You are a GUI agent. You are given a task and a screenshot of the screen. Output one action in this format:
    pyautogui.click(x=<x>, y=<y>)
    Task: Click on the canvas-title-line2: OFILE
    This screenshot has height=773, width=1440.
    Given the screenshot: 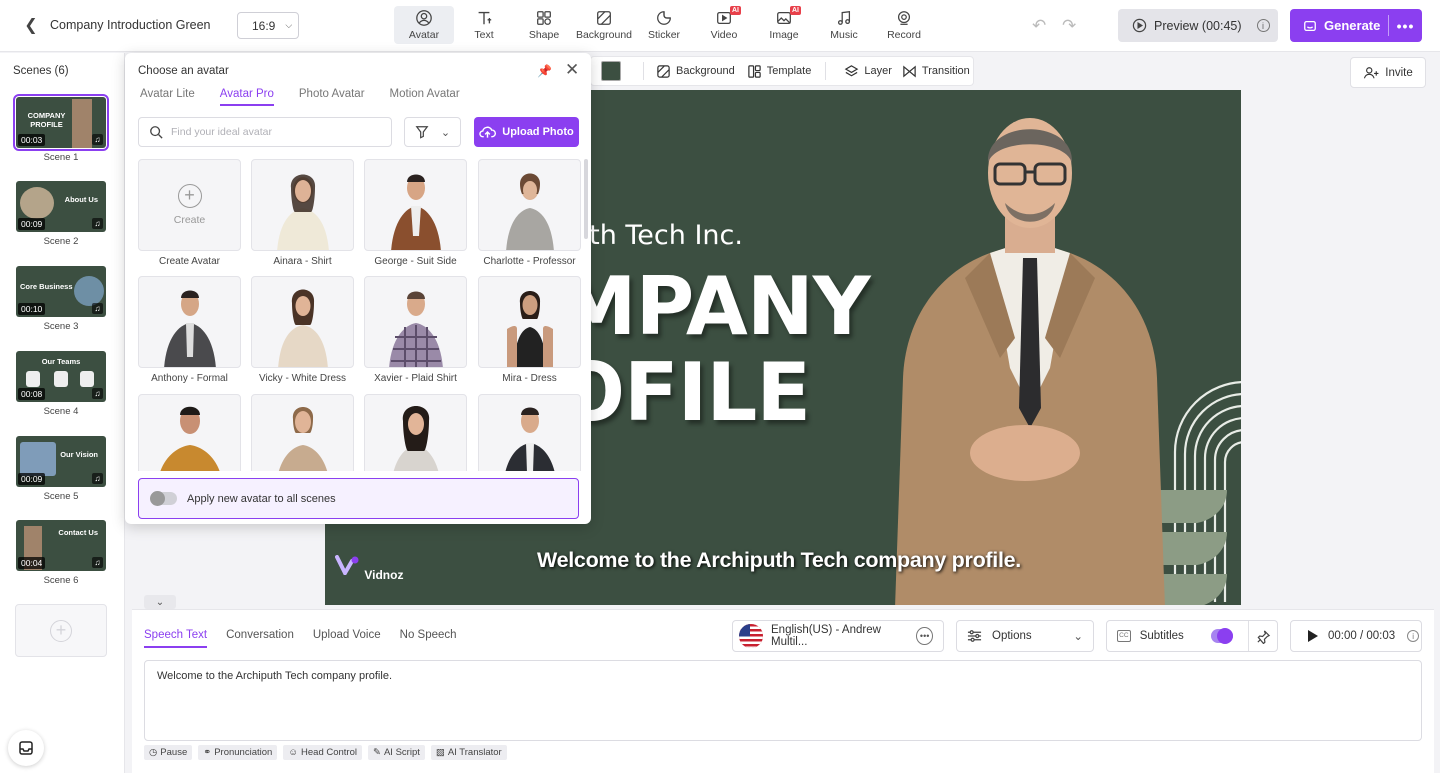 What is the action you would take?
    pyautogui.click(x=684, y=392)
    